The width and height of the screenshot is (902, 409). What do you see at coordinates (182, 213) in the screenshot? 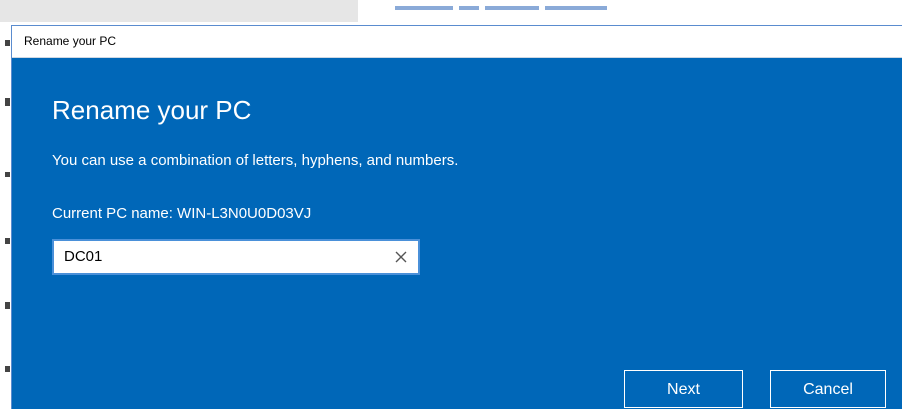
I see `current-pc-name: Current PC name: WIN-L3N0U0D03VJ` at bounding box center [182, 213].